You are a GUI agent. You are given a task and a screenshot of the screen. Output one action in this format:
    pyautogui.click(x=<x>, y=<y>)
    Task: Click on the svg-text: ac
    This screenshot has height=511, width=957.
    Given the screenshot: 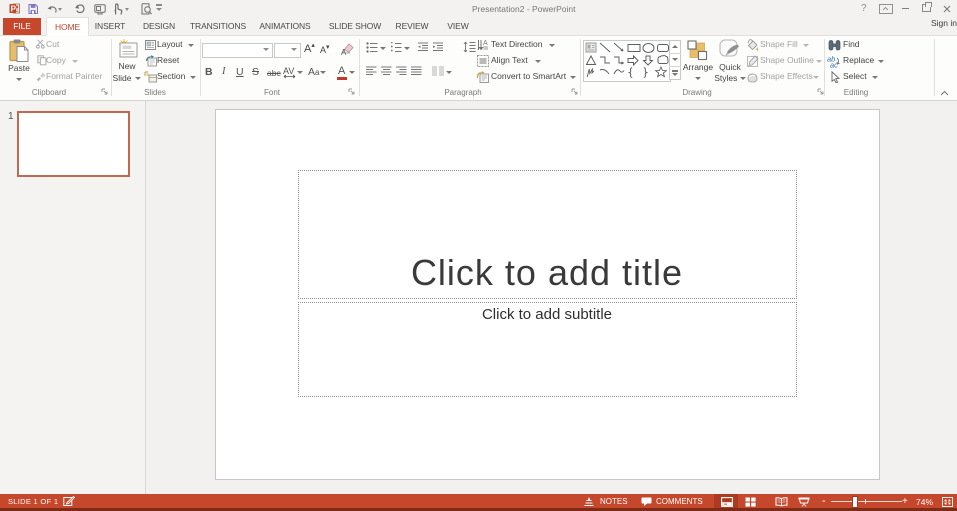 What is the action you would take?
    pyautogui.click(x=834, y=65)
    